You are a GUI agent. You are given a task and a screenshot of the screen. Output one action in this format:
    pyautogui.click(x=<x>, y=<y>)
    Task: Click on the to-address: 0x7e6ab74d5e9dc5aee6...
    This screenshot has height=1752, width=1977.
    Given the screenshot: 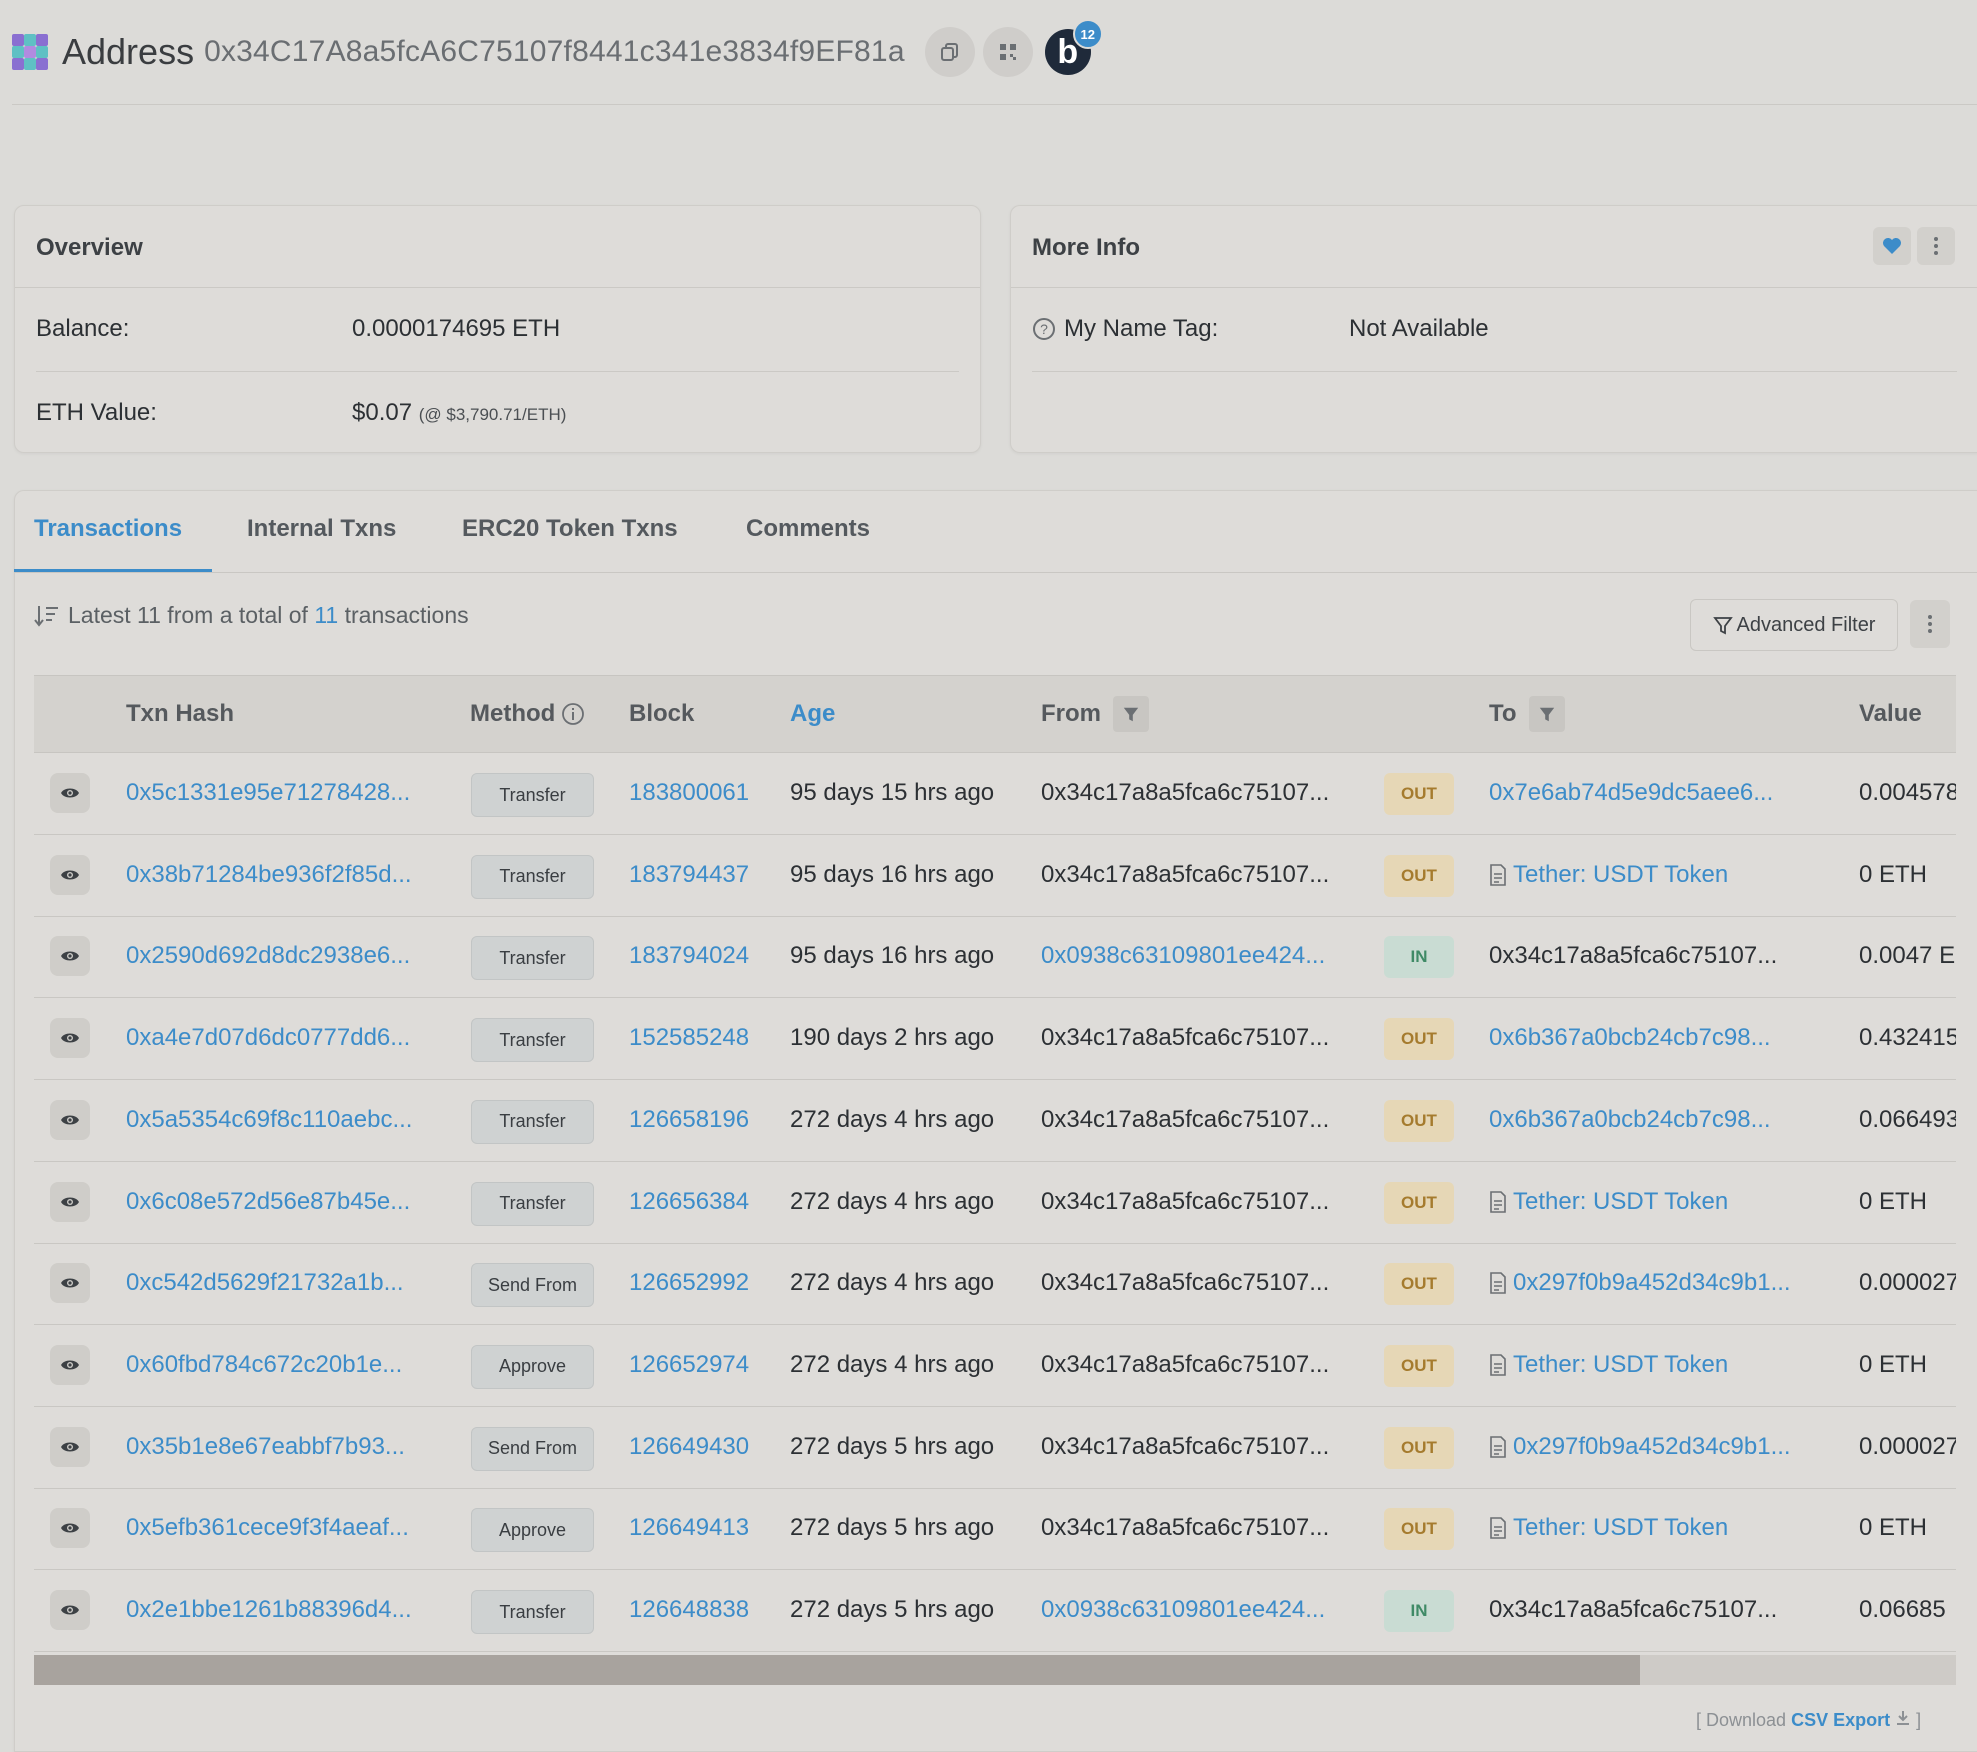 What is the action you would take?
    pyautogui.click(x=1631, y=793)
    